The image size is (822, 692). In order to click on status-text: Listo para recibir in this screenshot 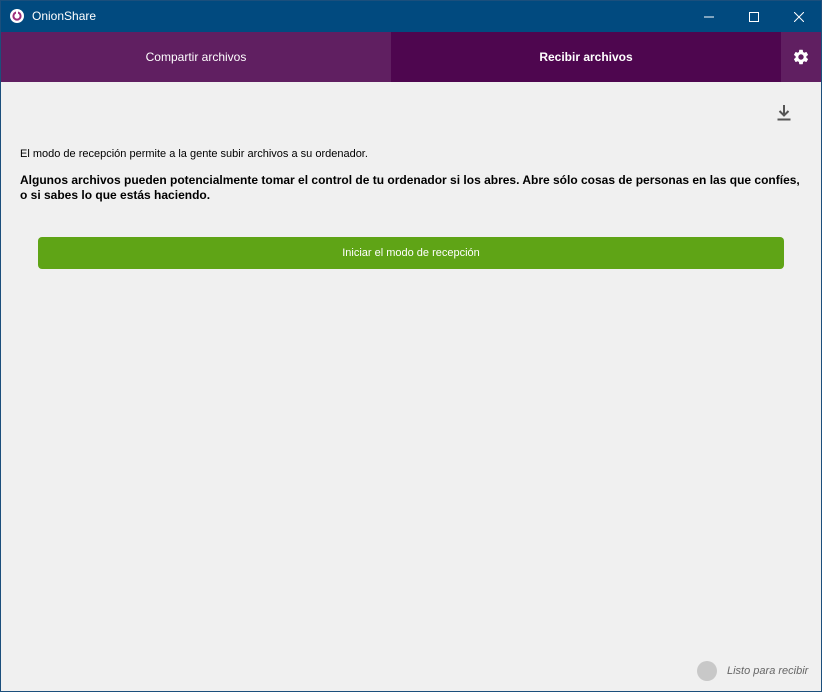, I will do `click(768, 671)`.